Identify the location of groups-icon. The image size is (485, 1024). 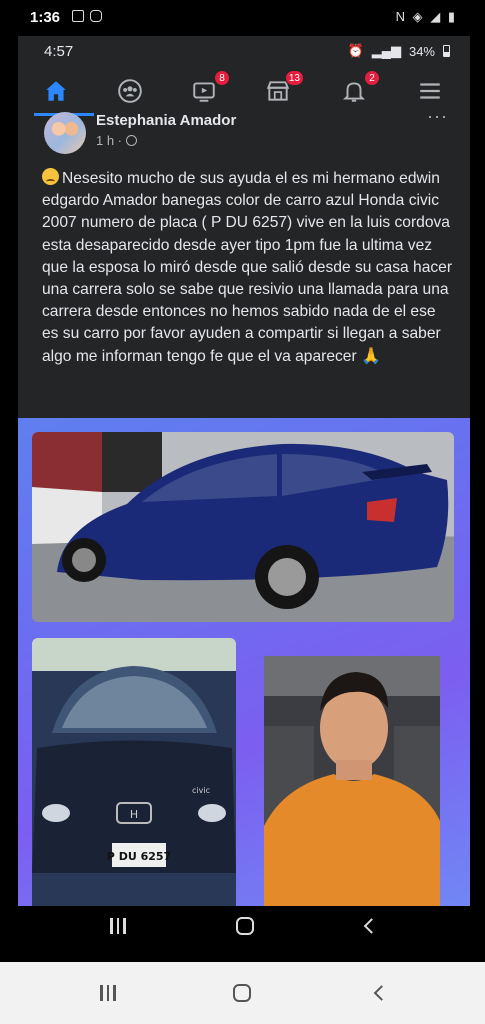
(130, 91).